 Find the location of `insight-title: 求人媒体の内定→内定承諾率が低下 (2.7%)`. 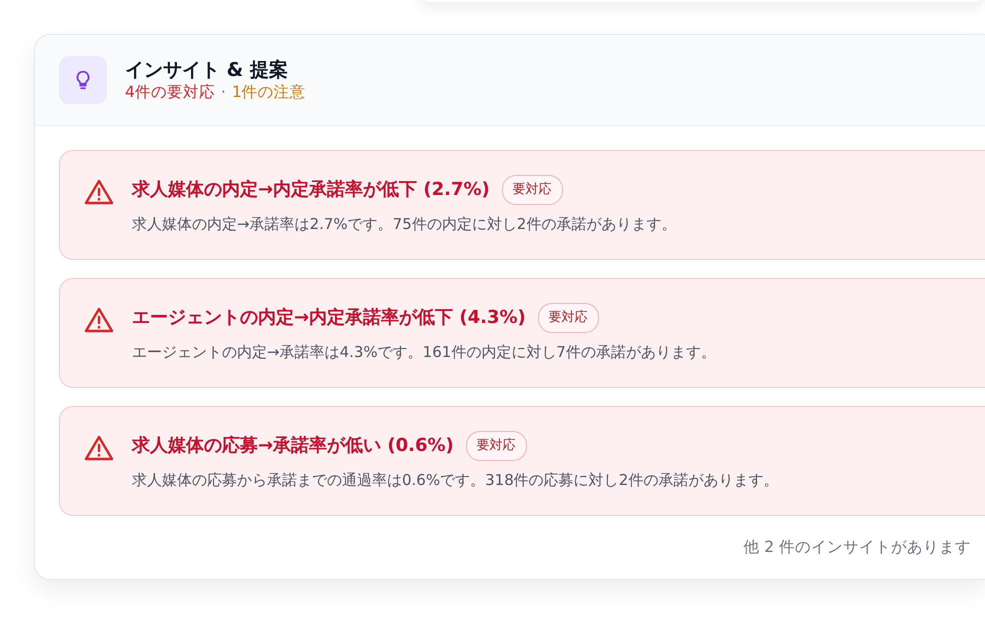

insight-title: 求人媒体の内定→内定承諾率が低下 (2.7%) is located at coordinates (311, 190).